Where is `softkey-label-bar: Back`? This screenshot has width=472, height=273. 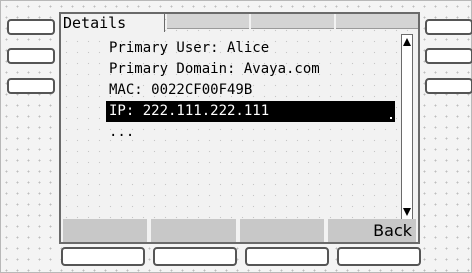 softkey-label-bar: Back is located at coordinates (239, 230).